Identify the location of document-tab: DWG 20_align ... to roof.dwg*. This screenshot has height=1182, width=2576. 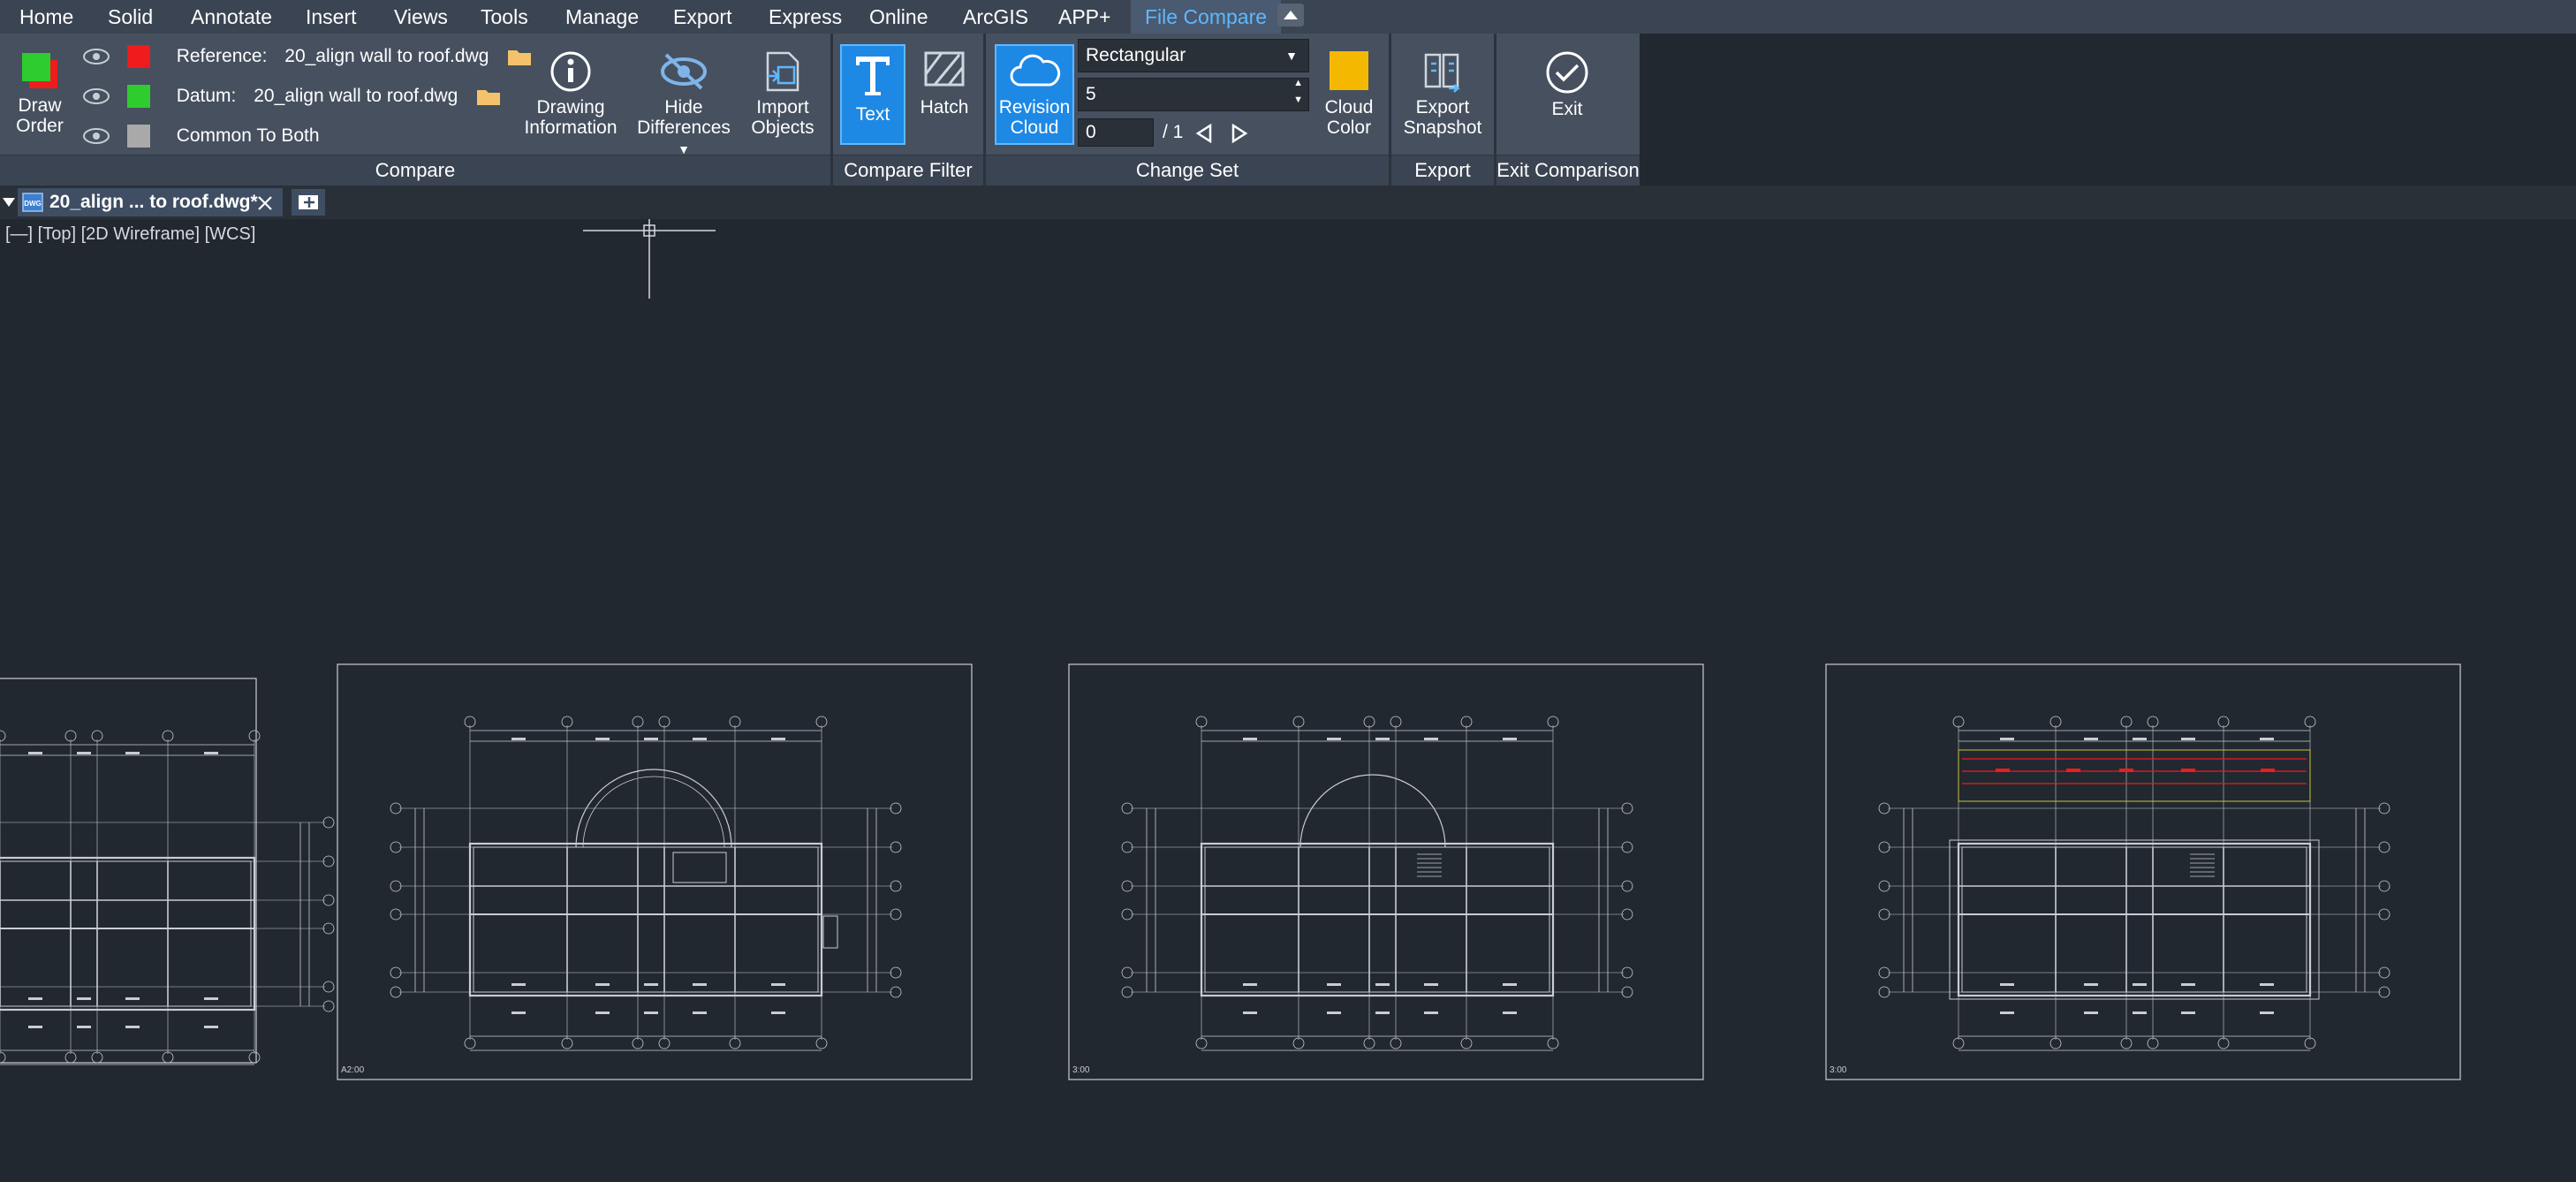
(151, 202).